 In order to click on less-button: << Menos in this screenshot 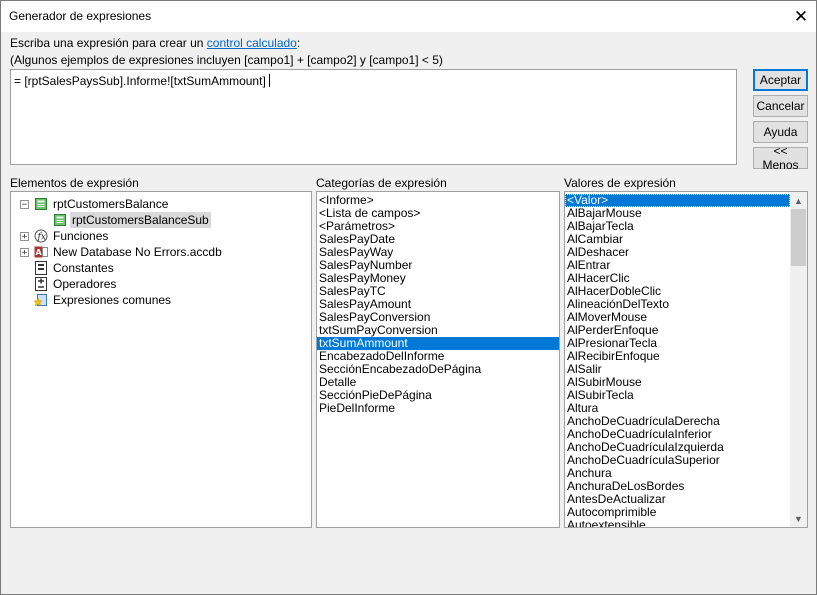, I will do `click(780, 158)`.